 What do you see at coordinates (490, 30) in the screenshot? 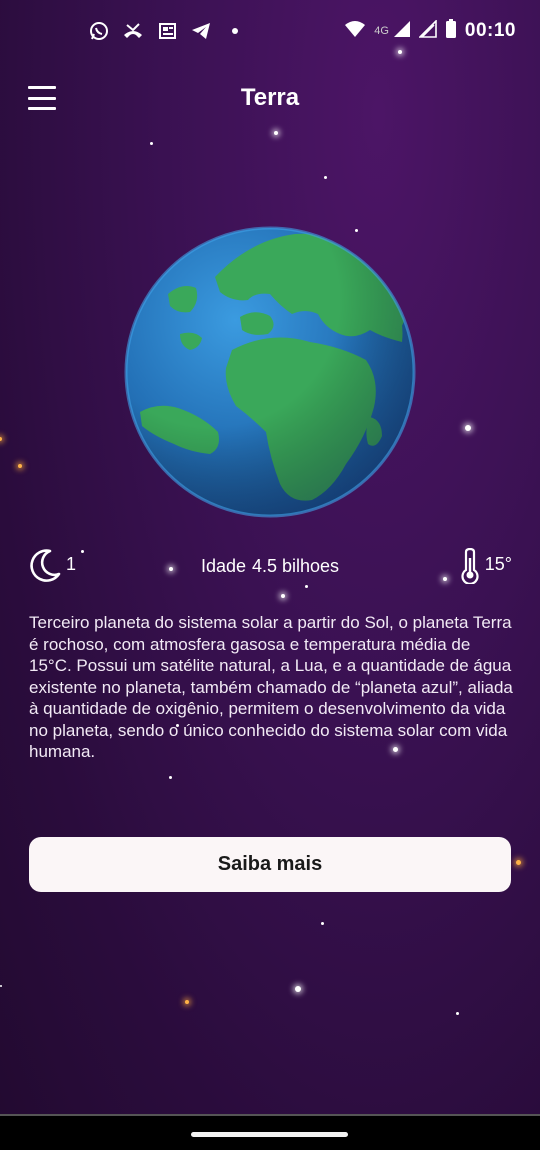
I see `clock: 00:10` at bounding box center [490, 30].